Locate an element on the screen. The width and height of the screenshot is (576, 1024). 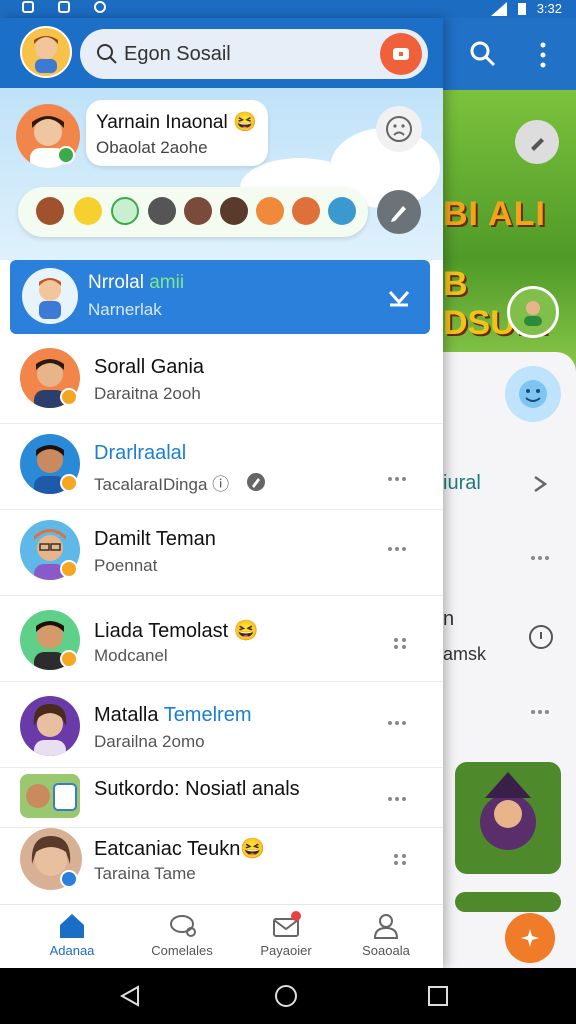
pen-icon is located at coordinates (537, 142).